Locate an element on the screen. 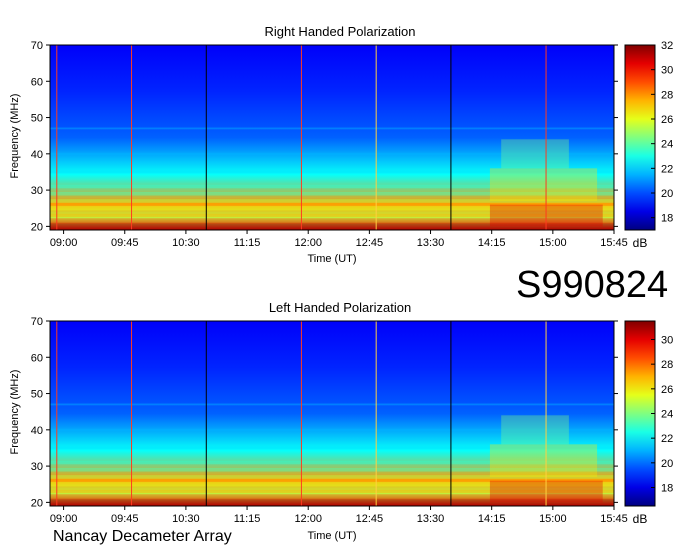 The height and width of the screenshot is (552, 680). colorbar-tick-label: 32 is located at coordinates (667, 46).